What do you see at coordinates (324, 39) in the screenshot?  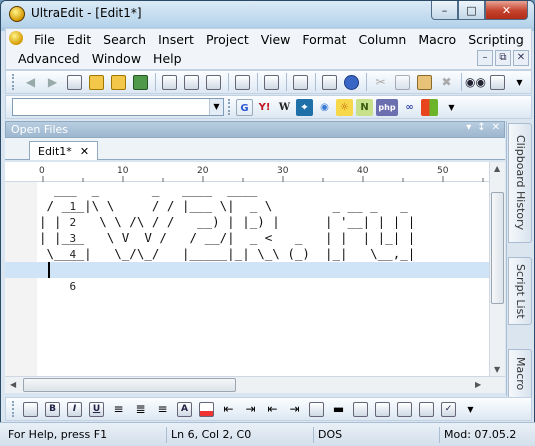 I see `menu-format: Format` at bounding box center [324, 39].